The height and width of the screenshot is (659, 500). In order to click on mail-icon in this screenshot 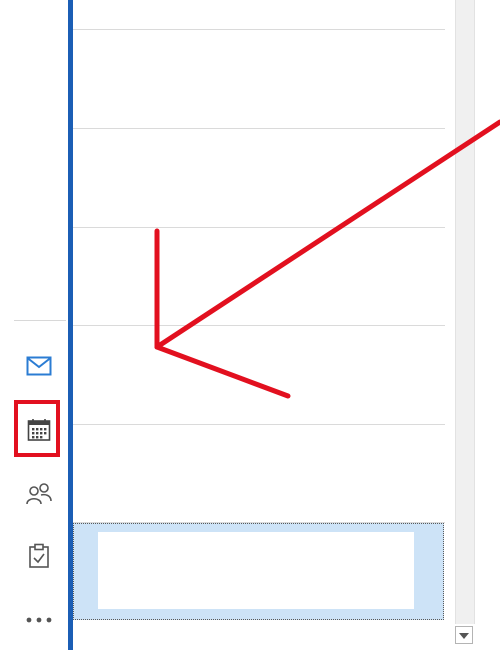, I will do `click(39, 366)`.